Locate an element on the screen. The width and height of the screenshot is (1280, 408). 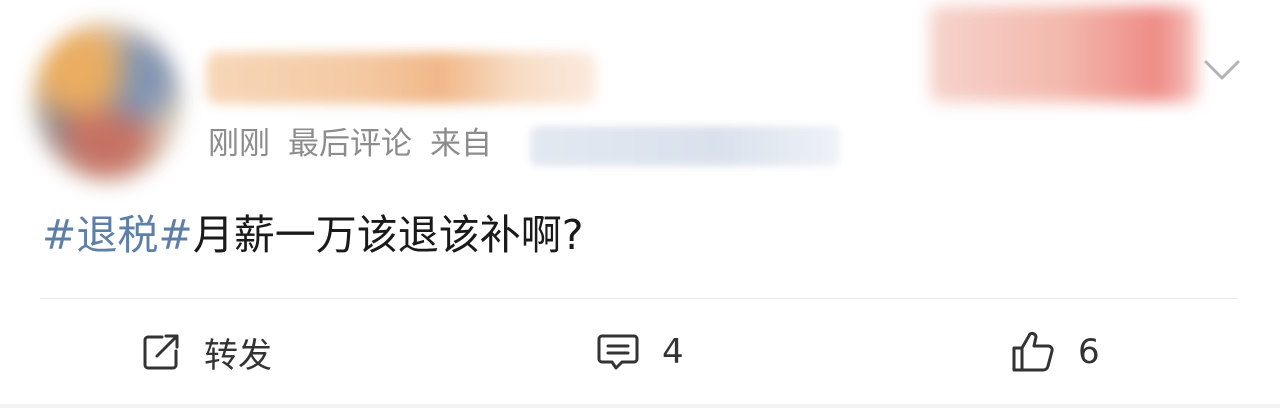
post-content: #退税#月薪一万该退该补啊? is located at coordinates (312, 235).